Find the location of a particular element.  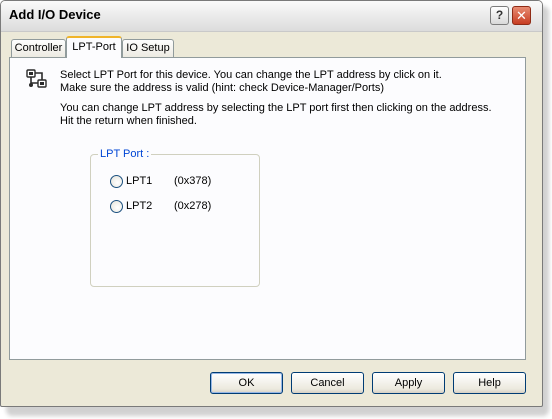

tab-io-setup: IO Setup is located at coordinates (148, 48).